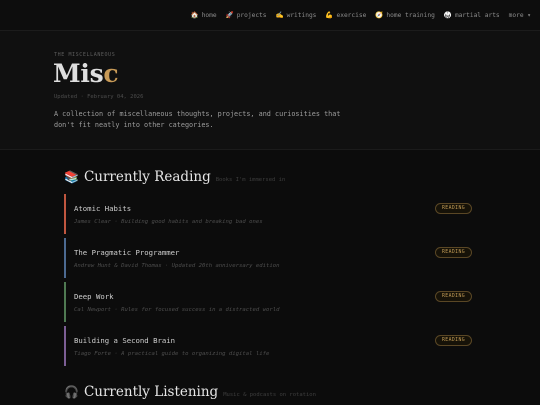 The width and height of the screenshot is (540, 405). I want to click on nav-item-label: home training, so click(410, 15).